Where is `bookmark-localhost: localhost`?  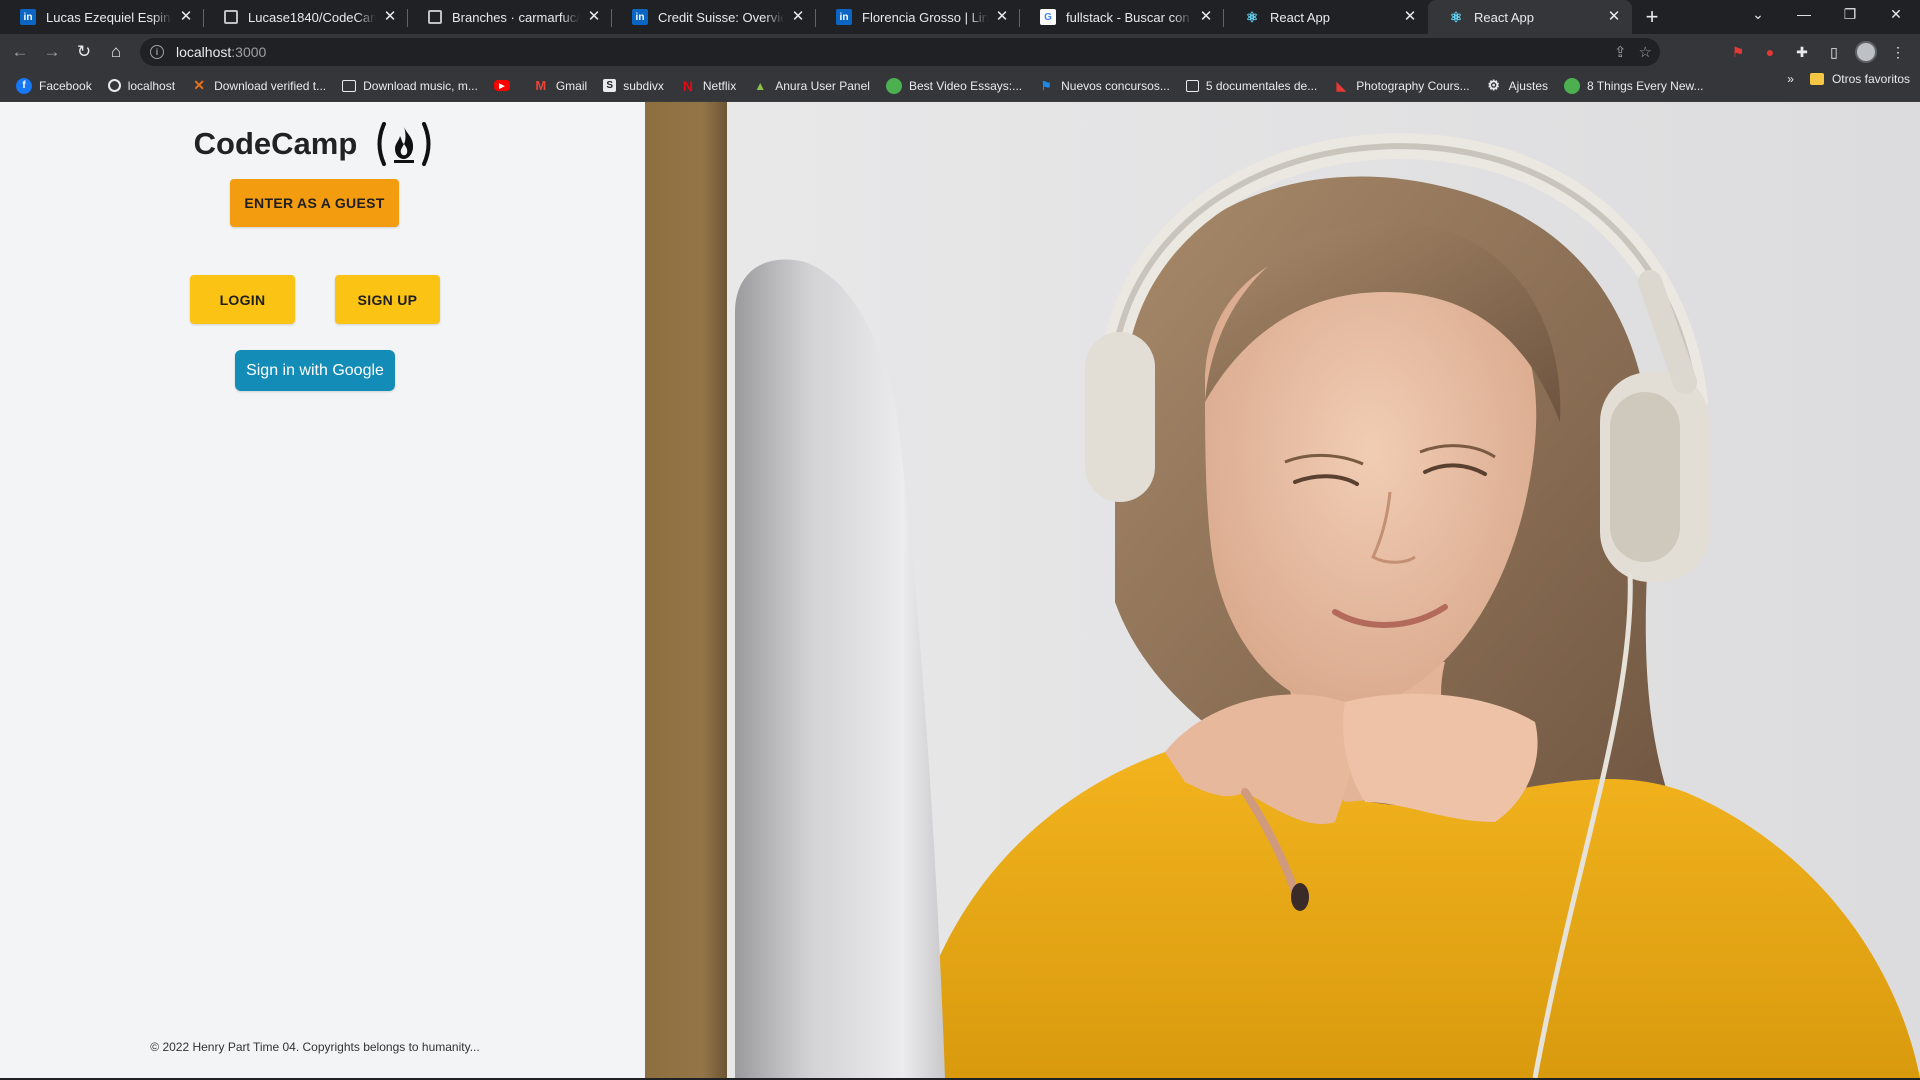
bookmark-localhost: localhost is located at coordinates (141, 86).